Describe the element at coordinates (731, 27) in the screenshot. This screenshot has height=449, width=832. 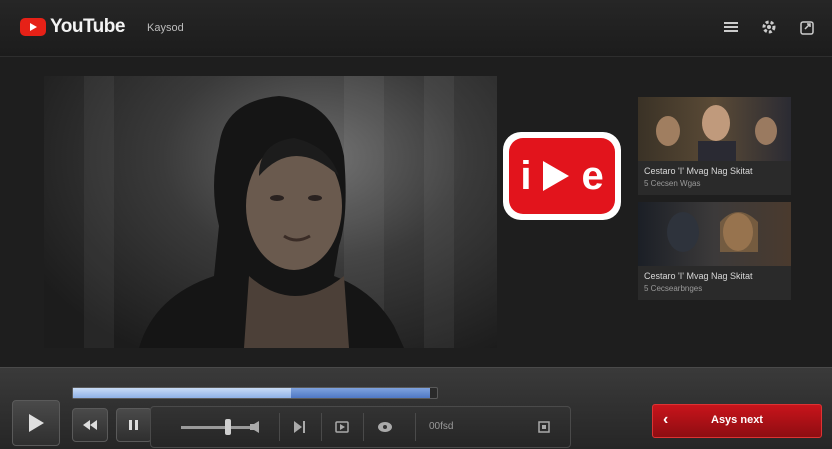
I see `menu-icon` at that location.